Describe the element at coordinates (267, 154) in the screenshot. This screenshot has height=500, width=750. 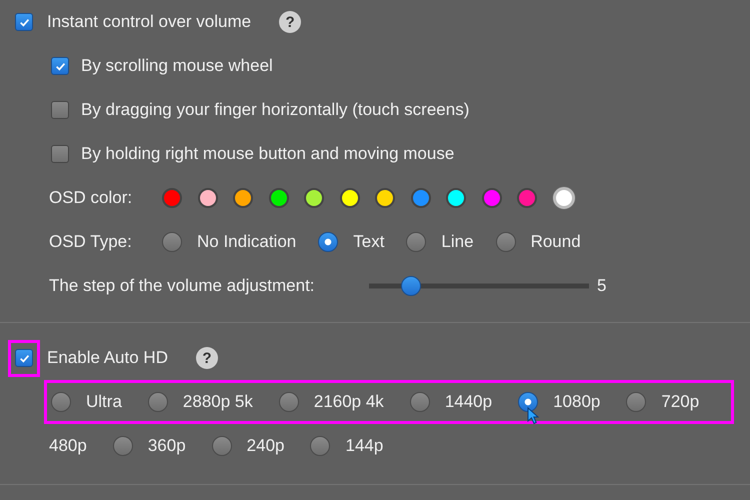
I see `option-label: By holding right mouse button and moving mouse` at that location.